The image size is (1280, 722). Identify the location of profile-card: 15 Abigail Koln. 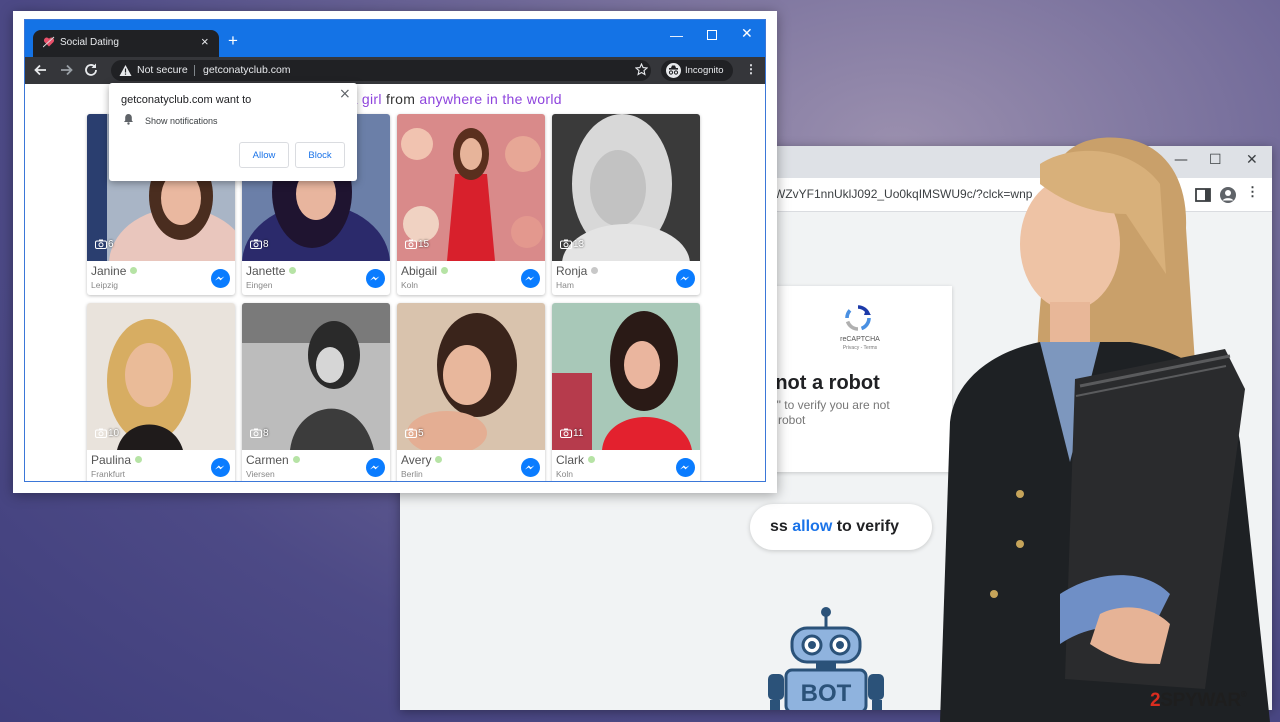
(471, 204).